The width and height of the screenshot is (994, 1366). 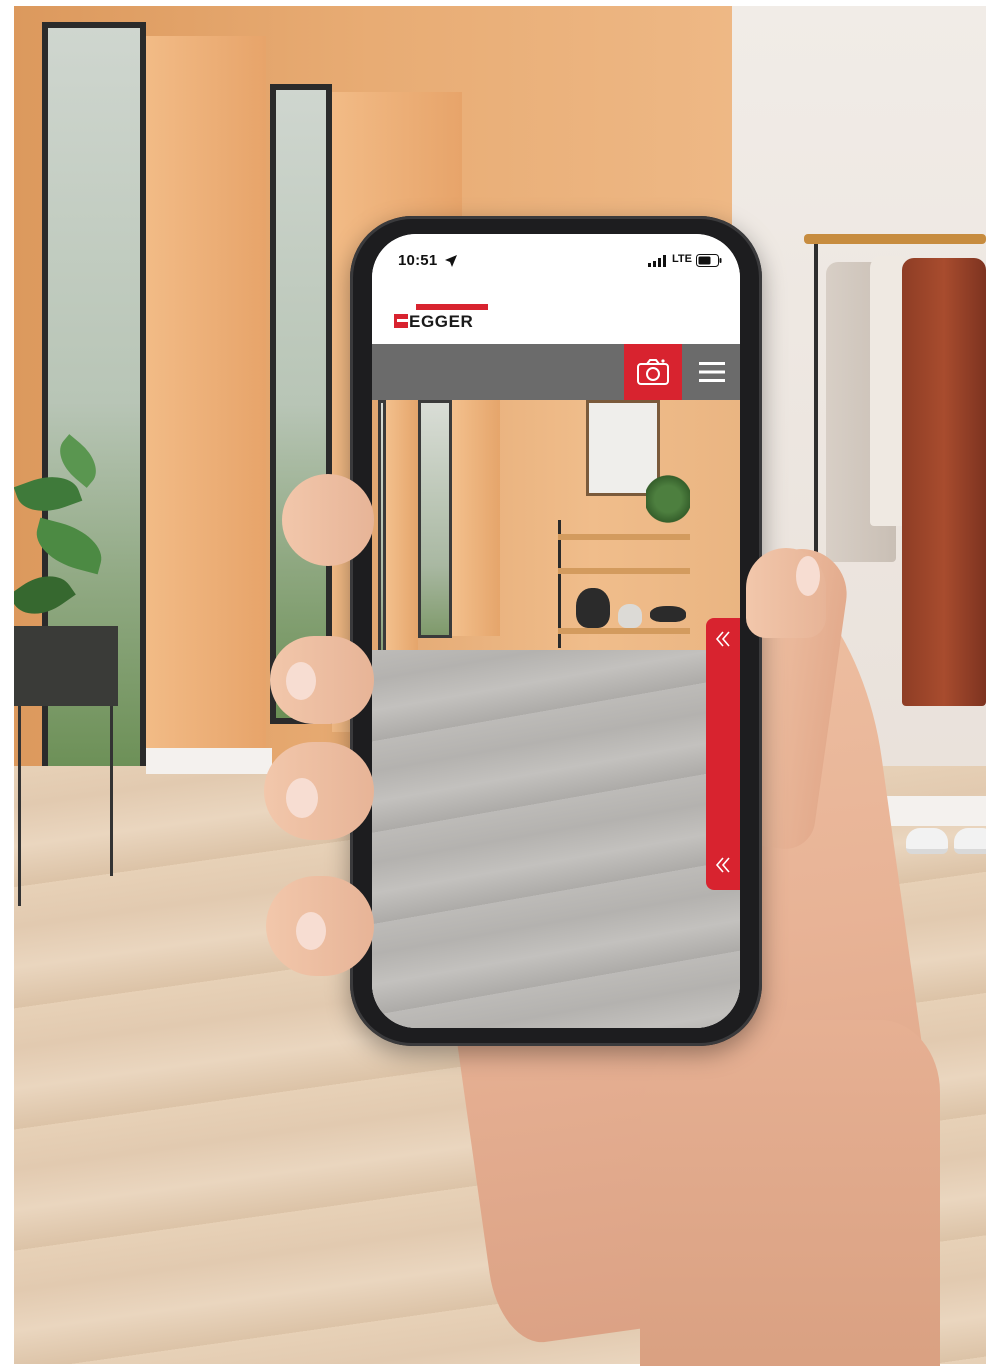 What do you see at coordinates (301, 404) in the screenshot?
I see `tall-window-middle` at bounding box center [301, 404].